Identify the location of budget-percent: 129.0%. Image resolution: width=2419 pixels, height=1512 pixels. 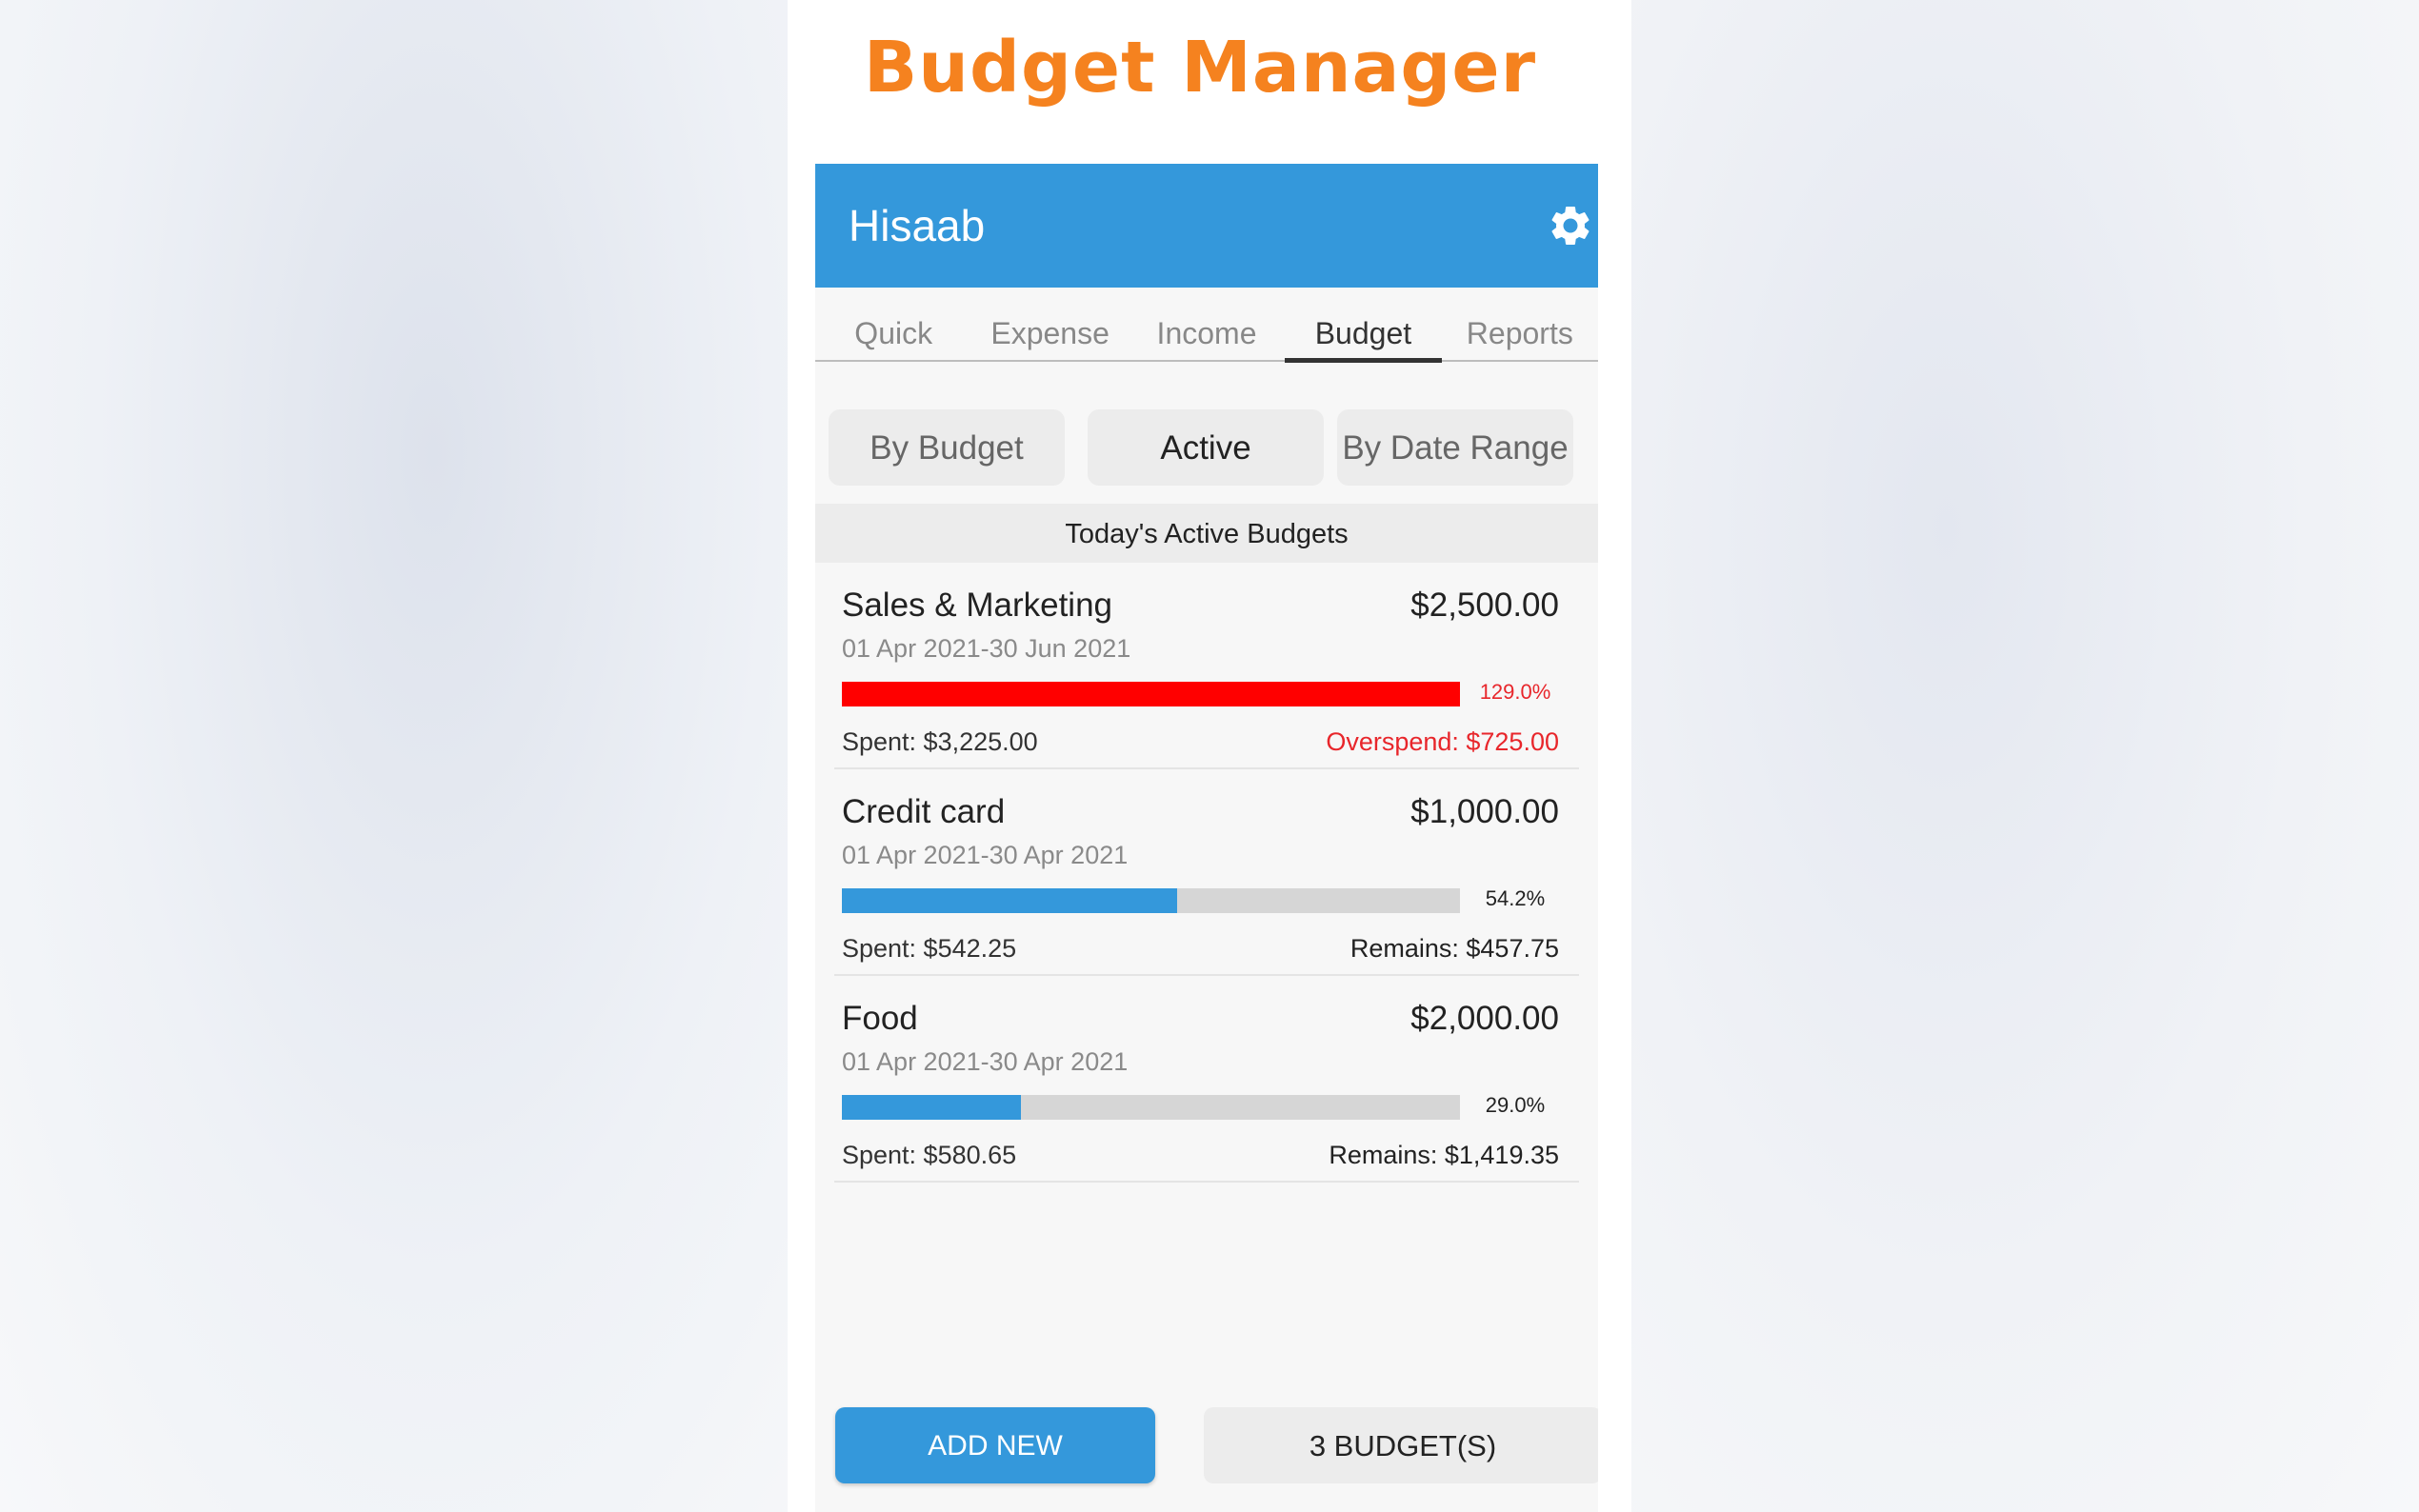
(1515, 692).